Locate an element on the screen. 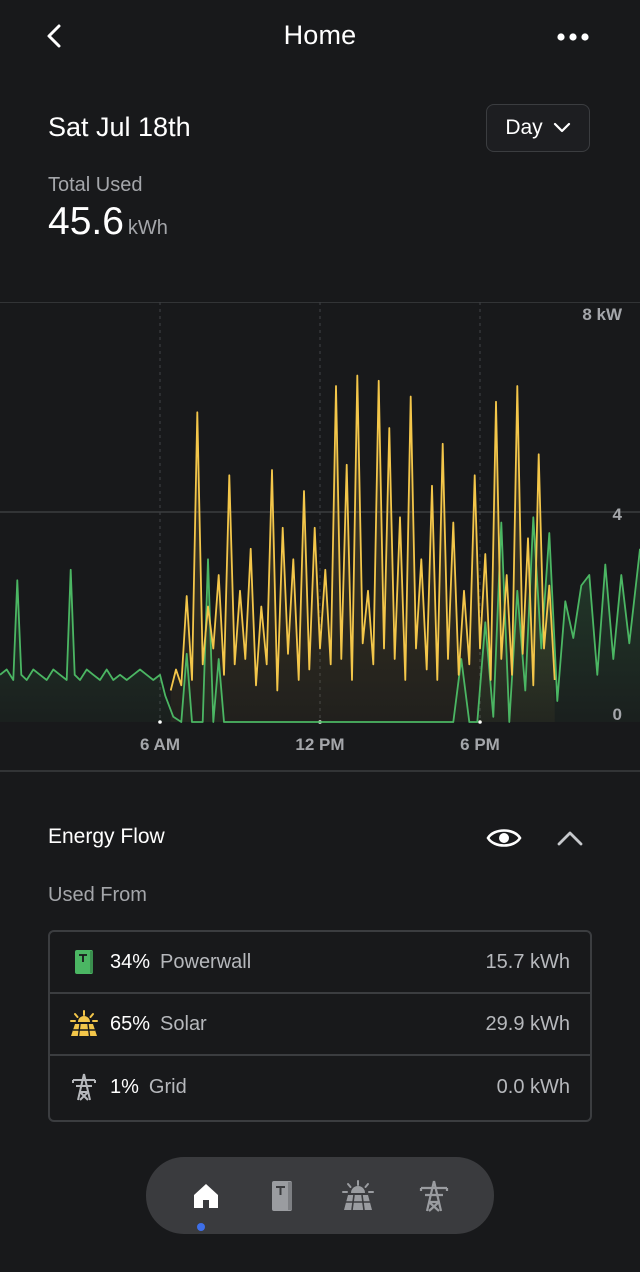 The width and height of the screenshot is (640, 1272). date-label: Sat Jul 18th is located at coordinates (119, 127).